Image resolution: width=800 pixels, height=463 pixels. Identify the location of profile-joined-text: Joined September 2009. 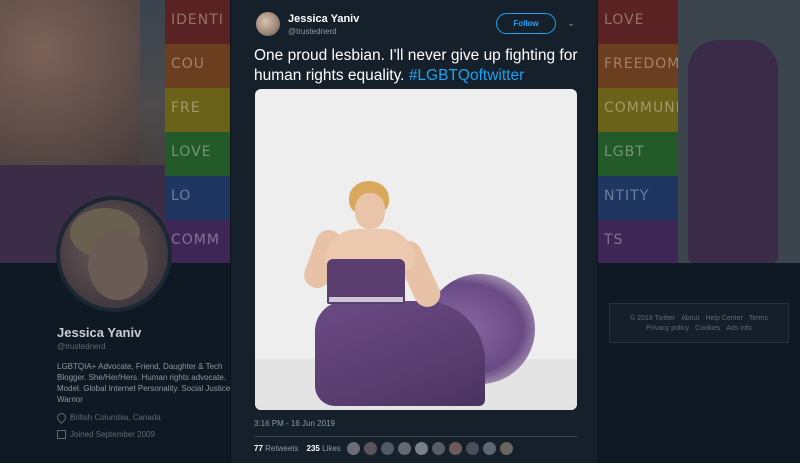
(112, 434).